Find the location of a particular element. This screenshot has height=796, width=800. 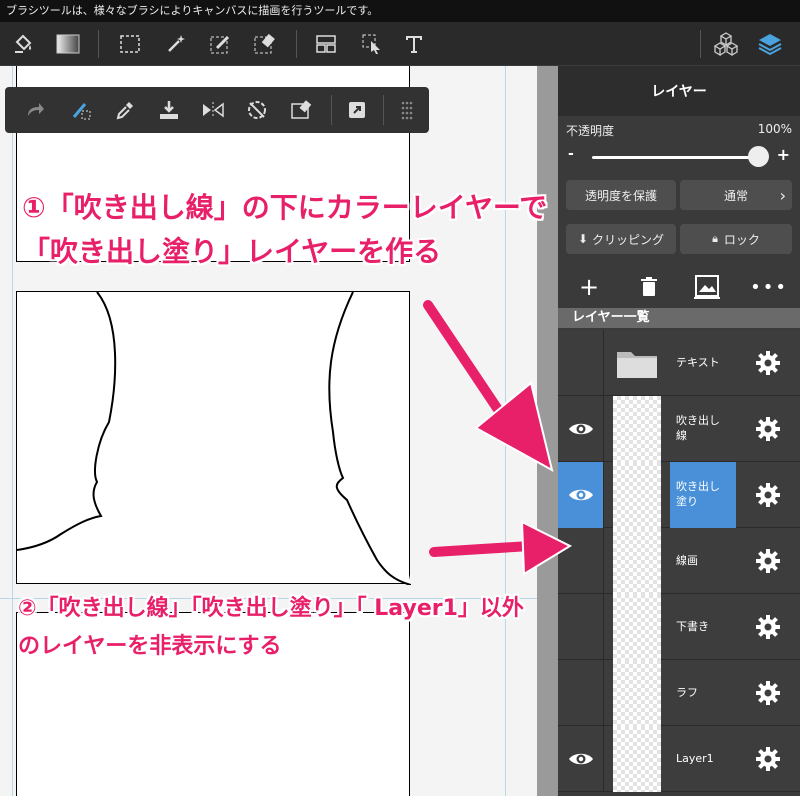

import-icon is located at coordinates (169, 110).